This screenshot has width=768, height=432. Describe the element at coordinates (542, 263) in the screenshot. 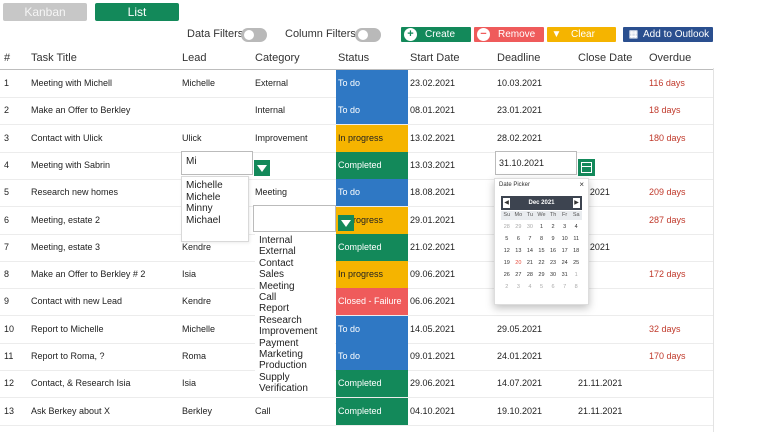

I see `calendar-day: 22` at that location.